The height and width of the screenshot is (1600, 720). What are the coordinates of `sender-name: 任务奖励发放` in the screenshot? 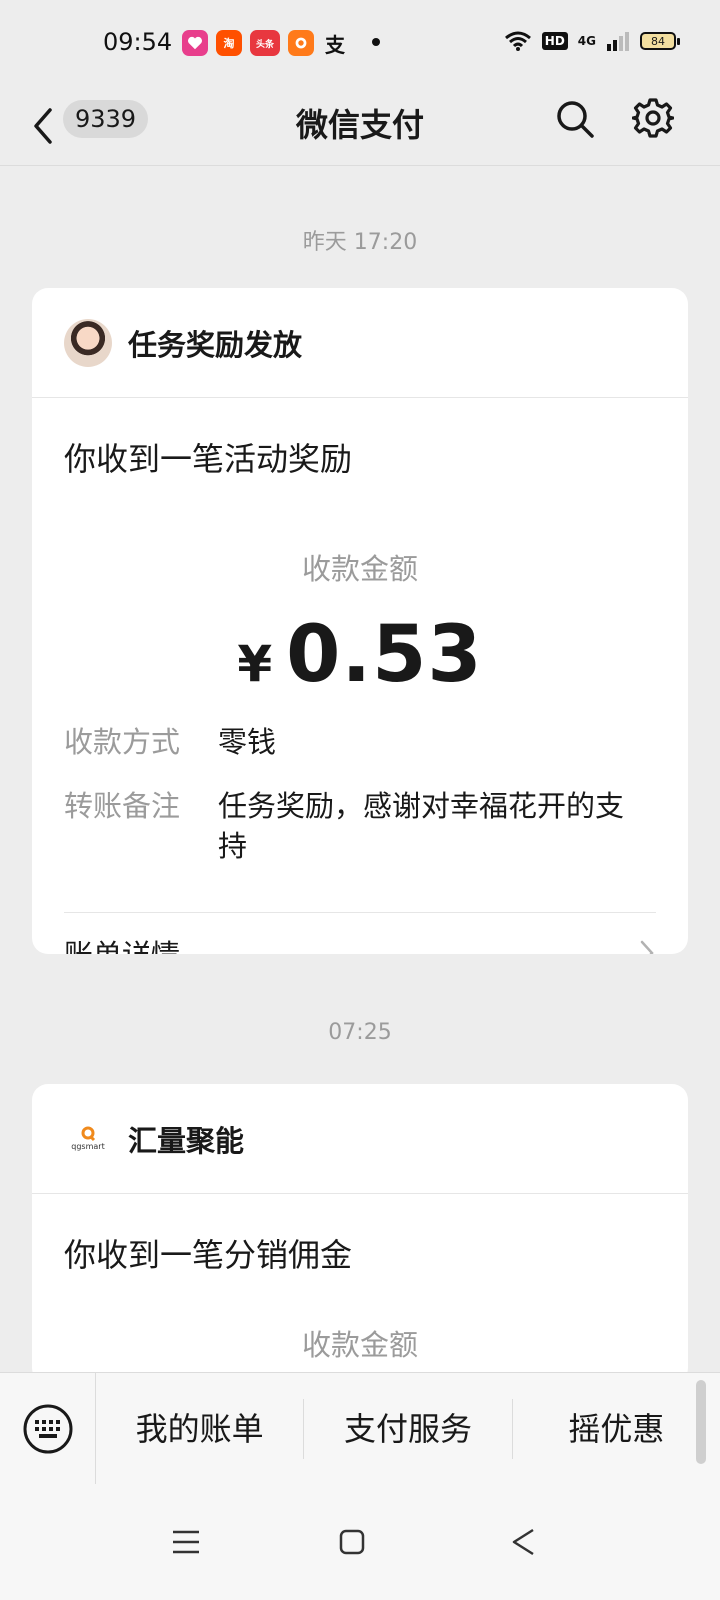 It's located at (215, 344).